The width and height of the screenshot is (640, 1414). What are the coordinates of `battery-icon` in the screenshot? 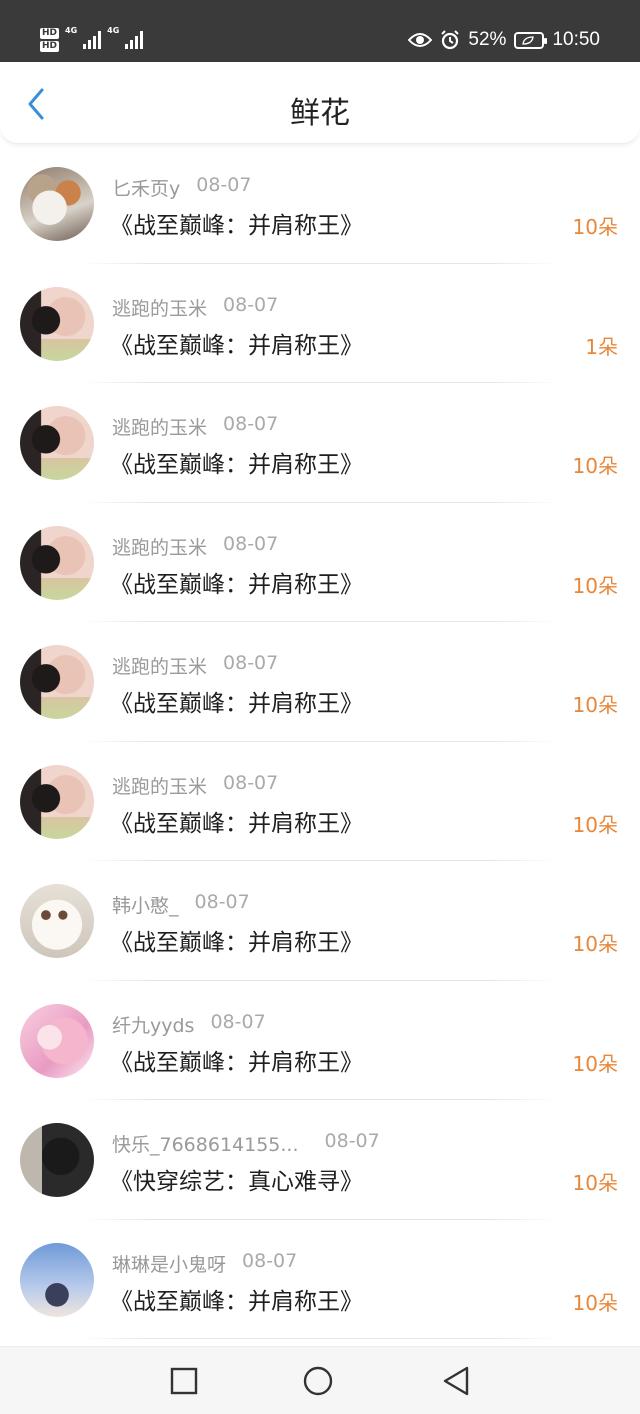 It's located at (531, 40).